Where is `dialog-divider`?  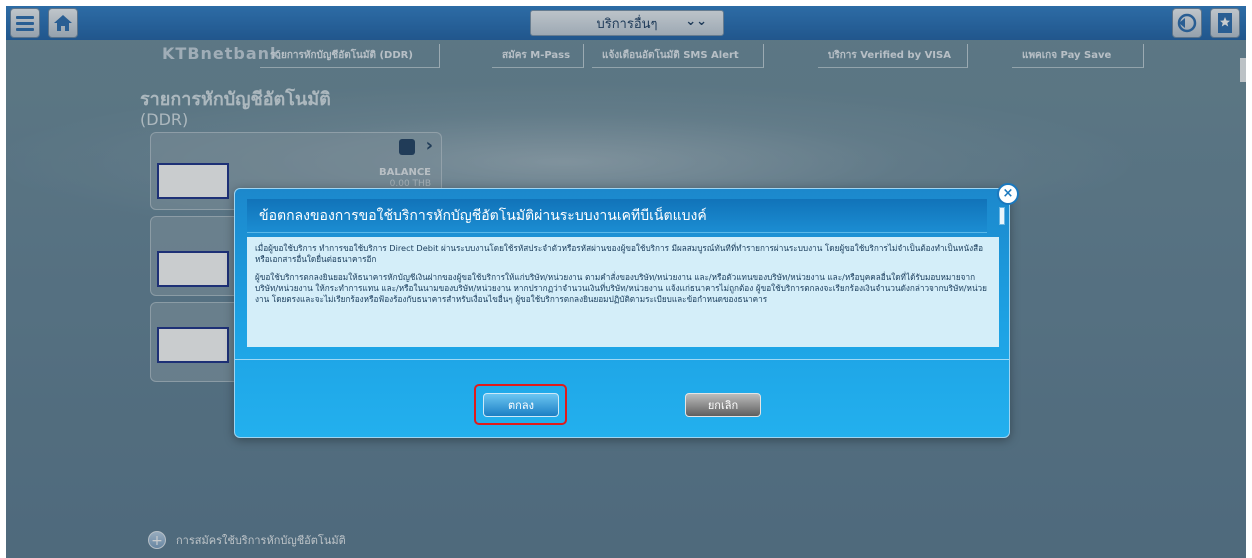
dialog-divider is located at coordinates (622, 359).